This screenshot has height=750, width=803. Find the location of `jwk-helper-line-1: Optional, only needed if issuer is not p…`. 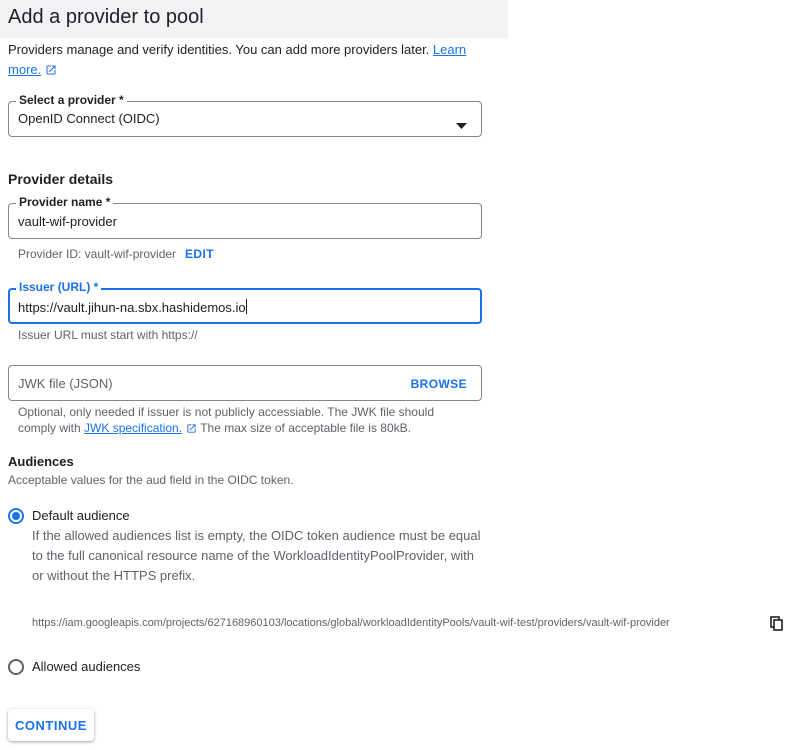

jwk-helper-line-1: Optional, only needed if issuer is not p… is located at coordinates (226, 412).